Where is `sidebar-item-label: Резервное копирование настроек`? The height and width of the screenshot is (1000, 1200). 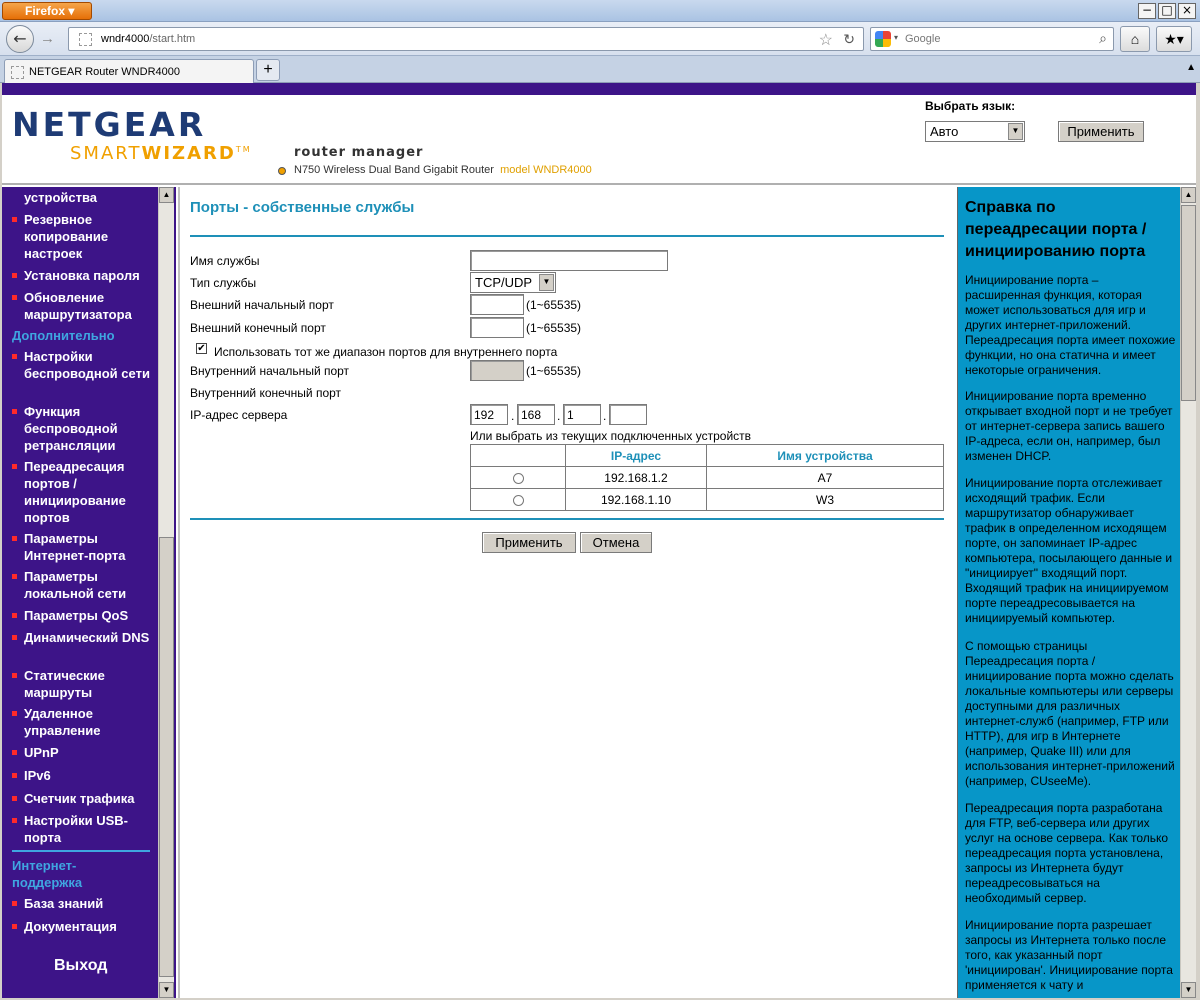 sidebar-item-label: Резервное копирование настроек is located at coordinates (66, 236).